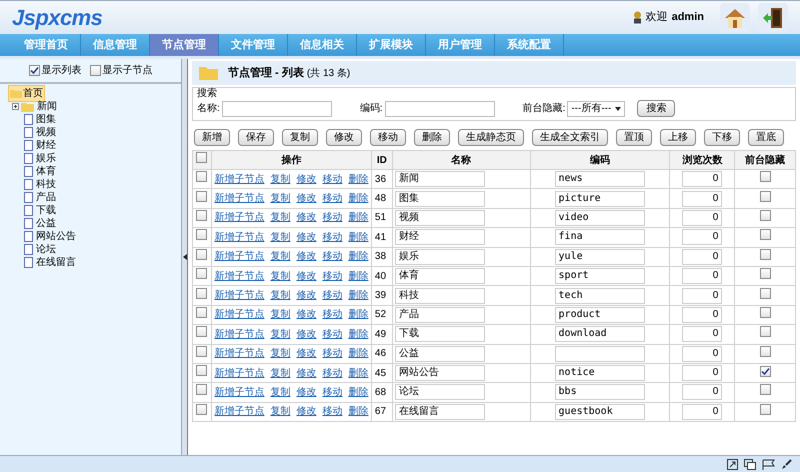  What do you see at coordinates (344, 137) in the screenshot?
I see `toolbar-button: 修改` at bounding box center [344, 137].